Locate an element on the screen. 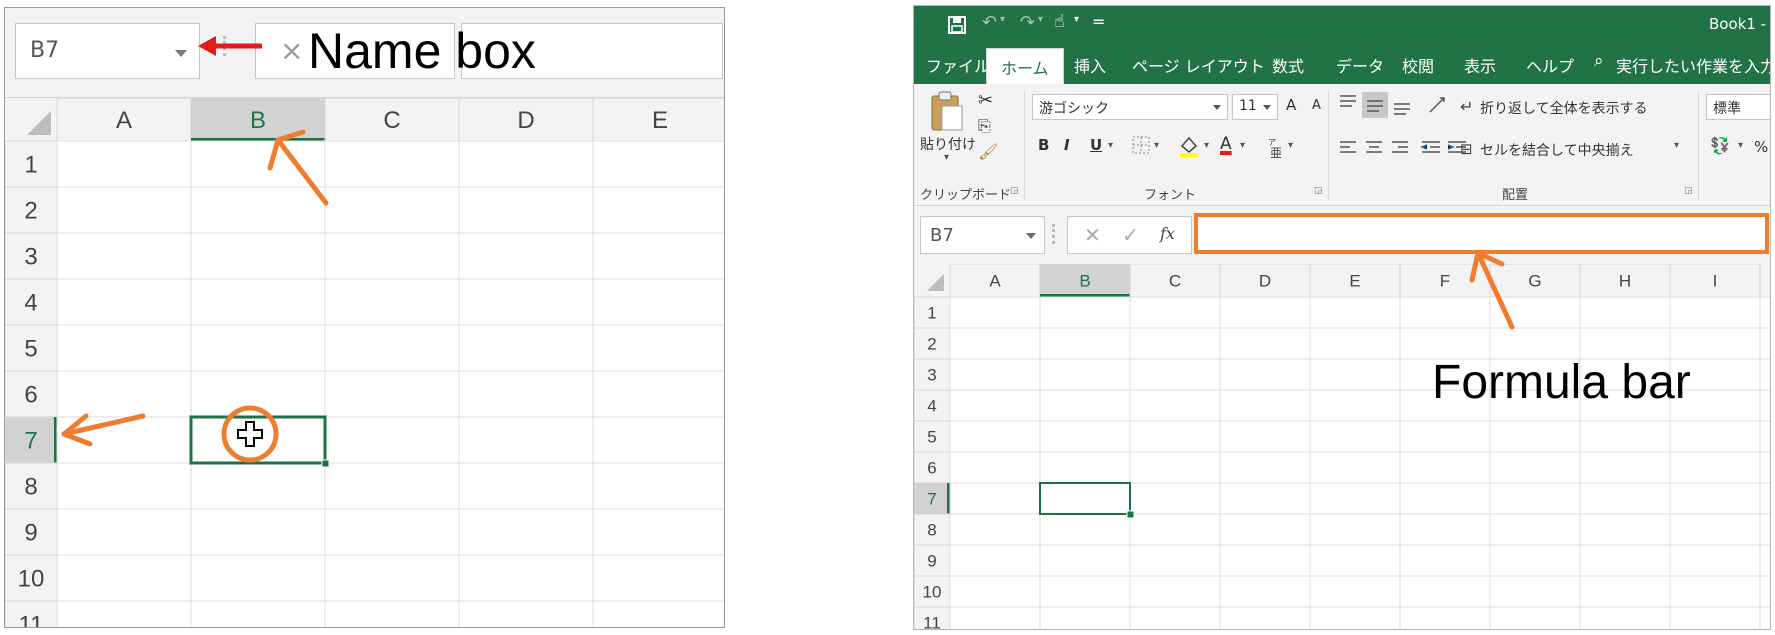  annotation-layer-right is located at coordinates (1492, 290).